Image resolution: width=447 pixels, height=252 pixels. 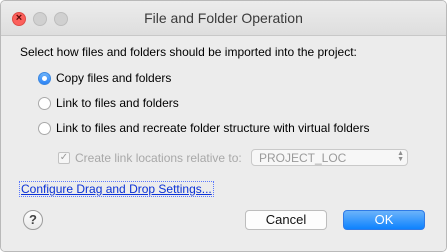 I want to click on radio-copy, so click(x=44, y=78).